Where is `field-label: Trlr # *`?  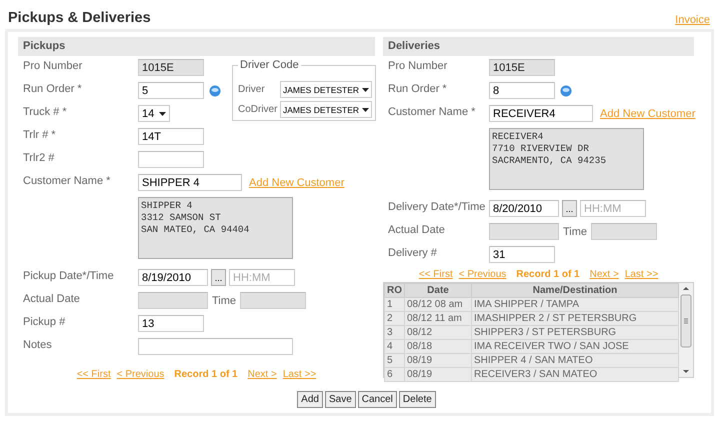
field-label: Trlr # * is located at coordinates (39, 135).